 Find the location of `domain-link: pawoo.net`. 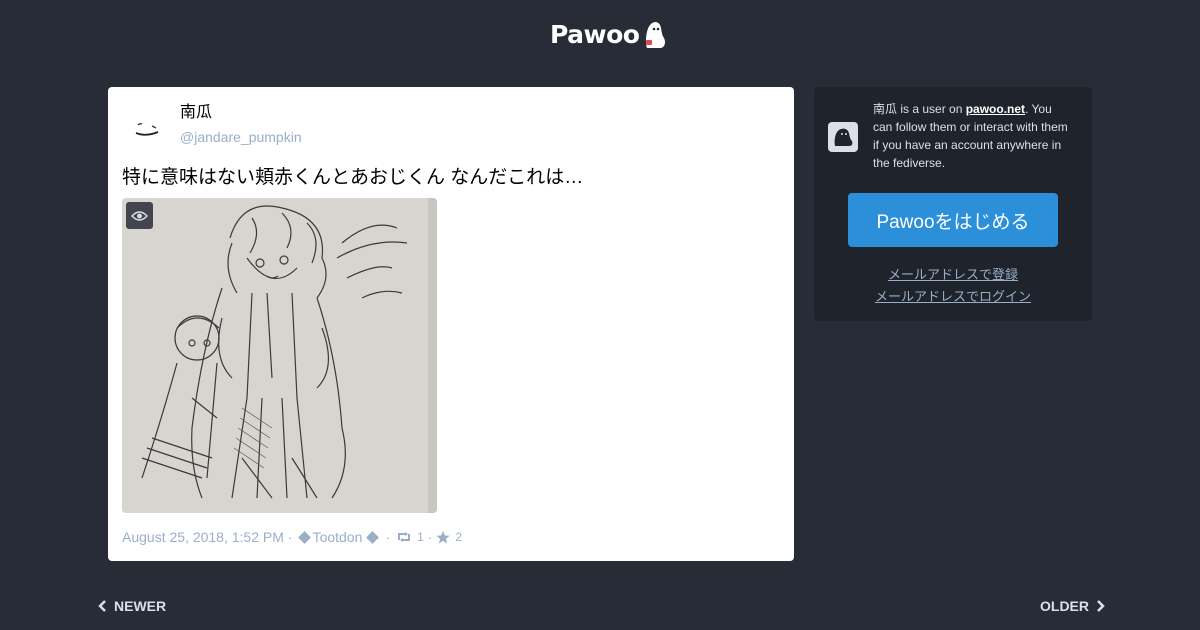

domain-link: pawoo.net is located at coordinates (995, 109).